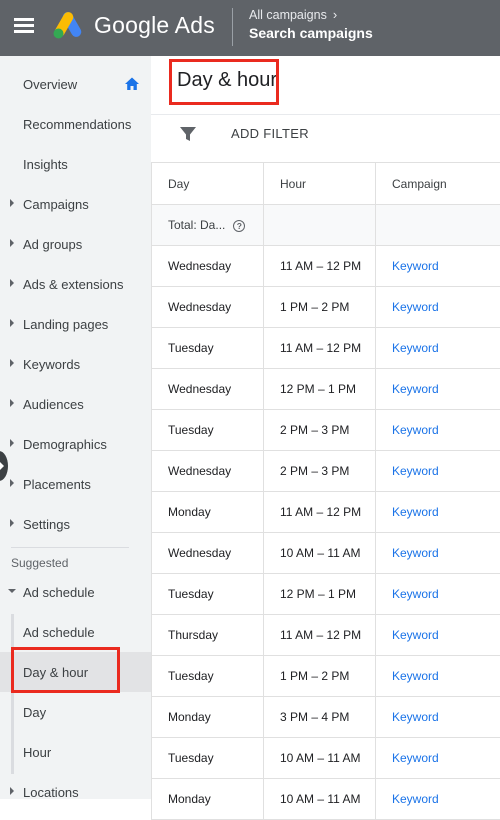  What do you see at coordinates (132, 84) in the screenshot?
I see `home-icon` at bounding box center [132, 84].